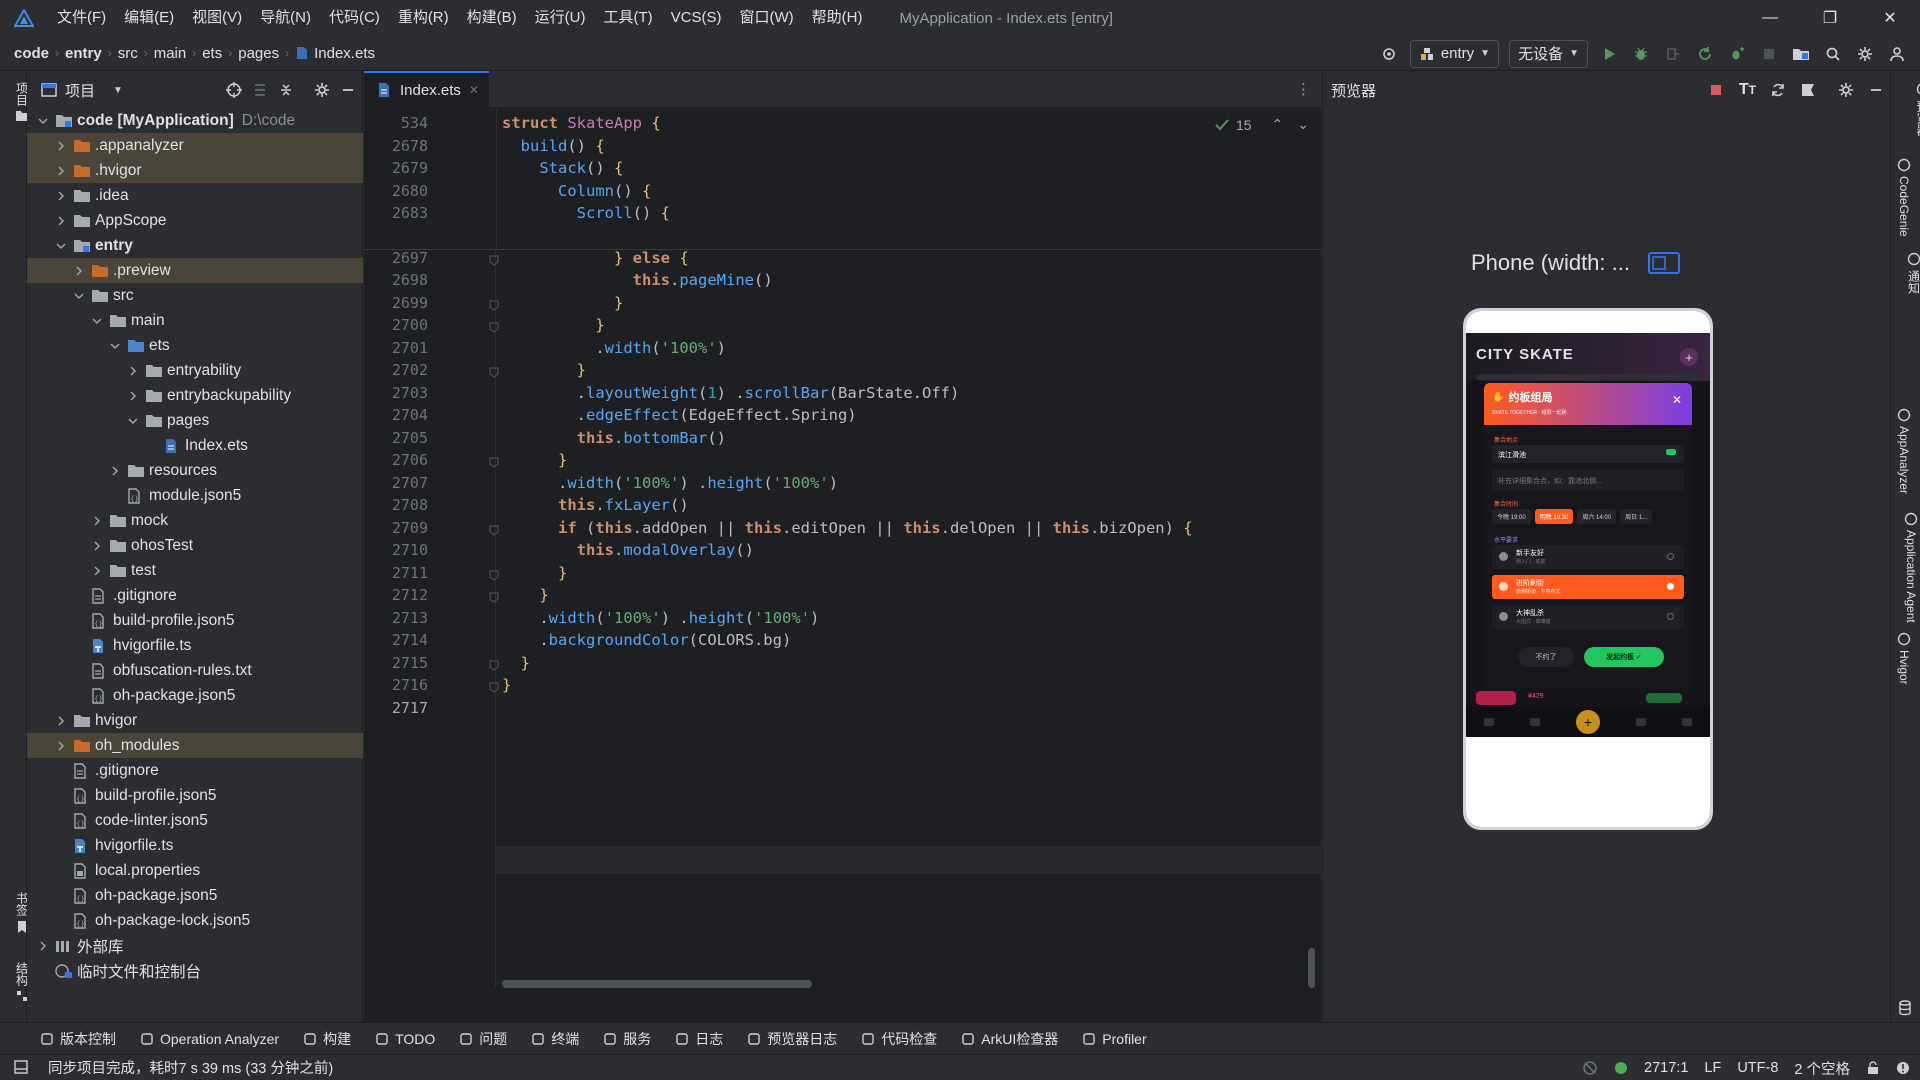 The height and width of the screenshot is (1080, 1920). Describe the element at coordinates (1897, 54) in the screenshot. I see `account-icon` at that location.